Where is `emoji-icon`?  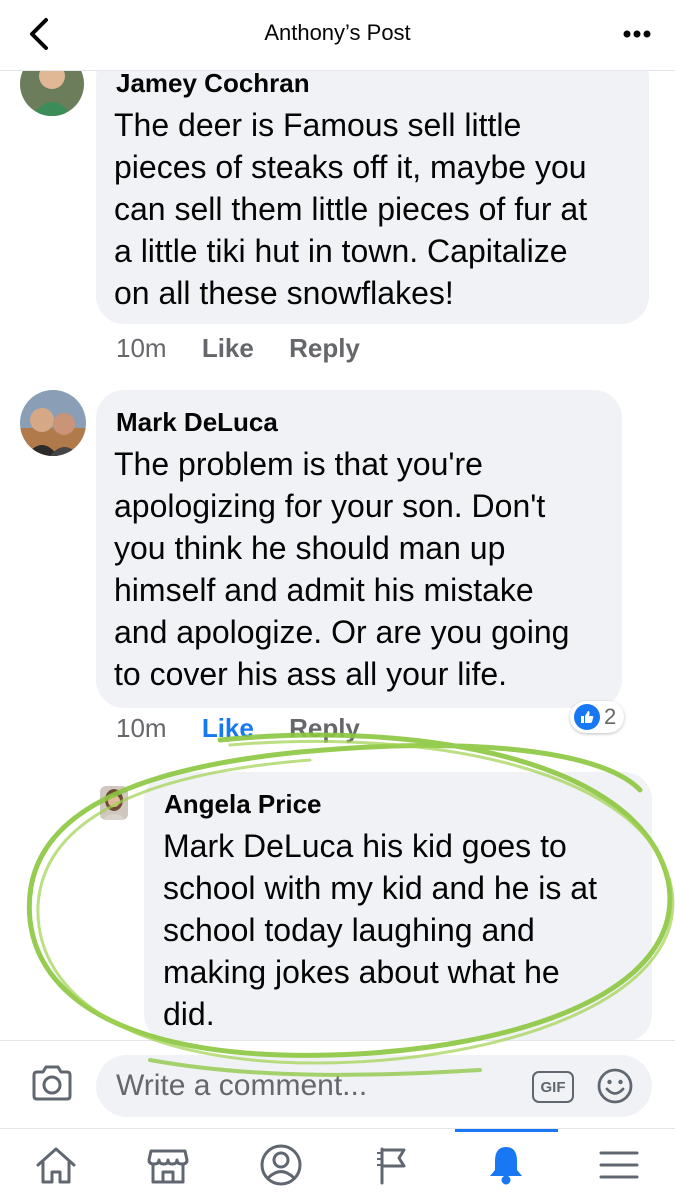 emoji-icon is located at coordinates (615, 1086).